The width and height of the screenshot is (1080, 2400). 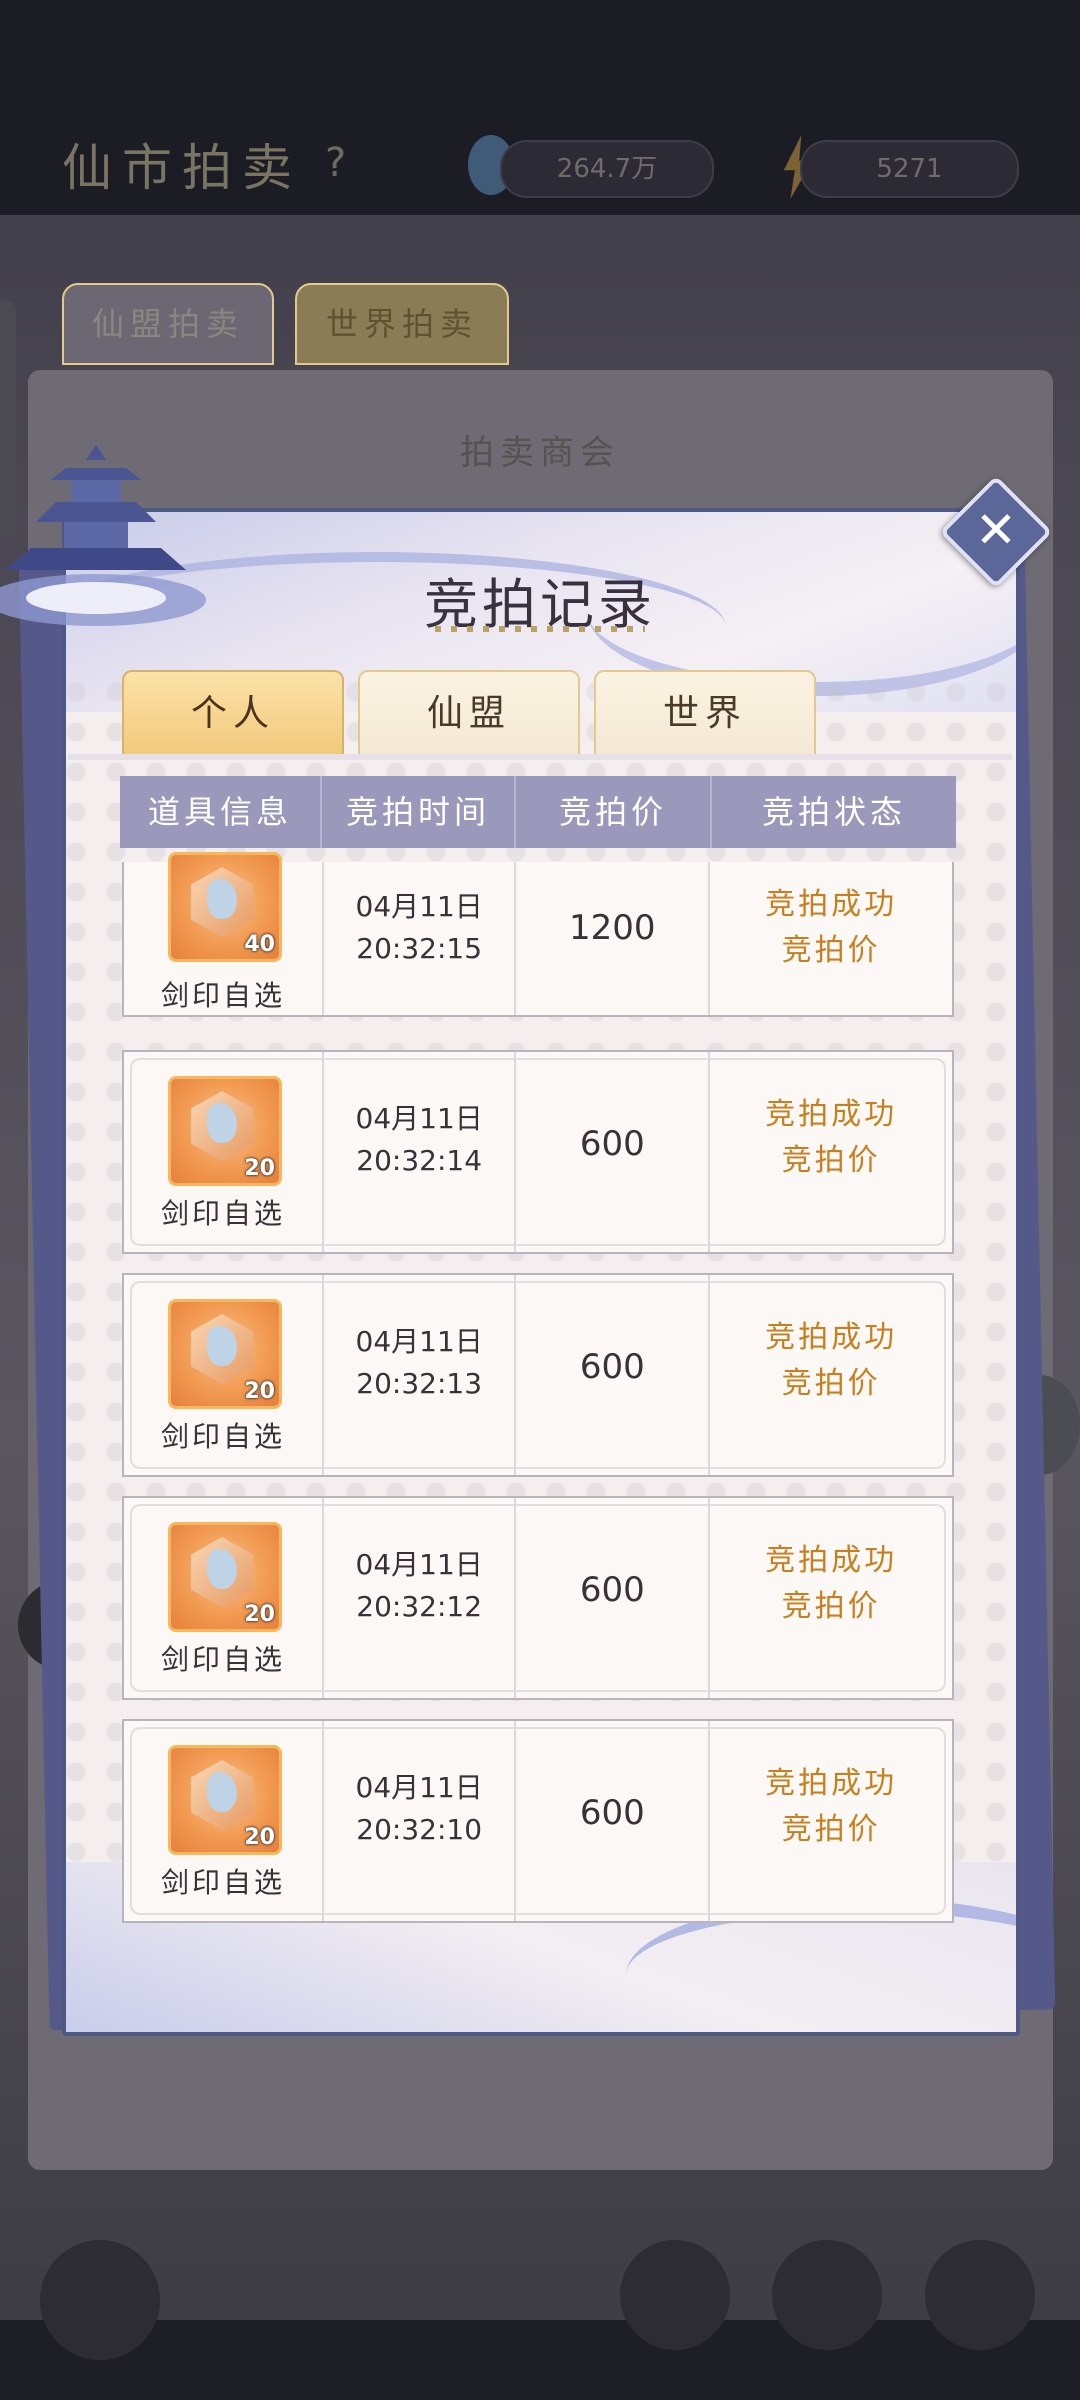 I want to click on column-bid-price: 竞拍价, so click(x=614, y=812).